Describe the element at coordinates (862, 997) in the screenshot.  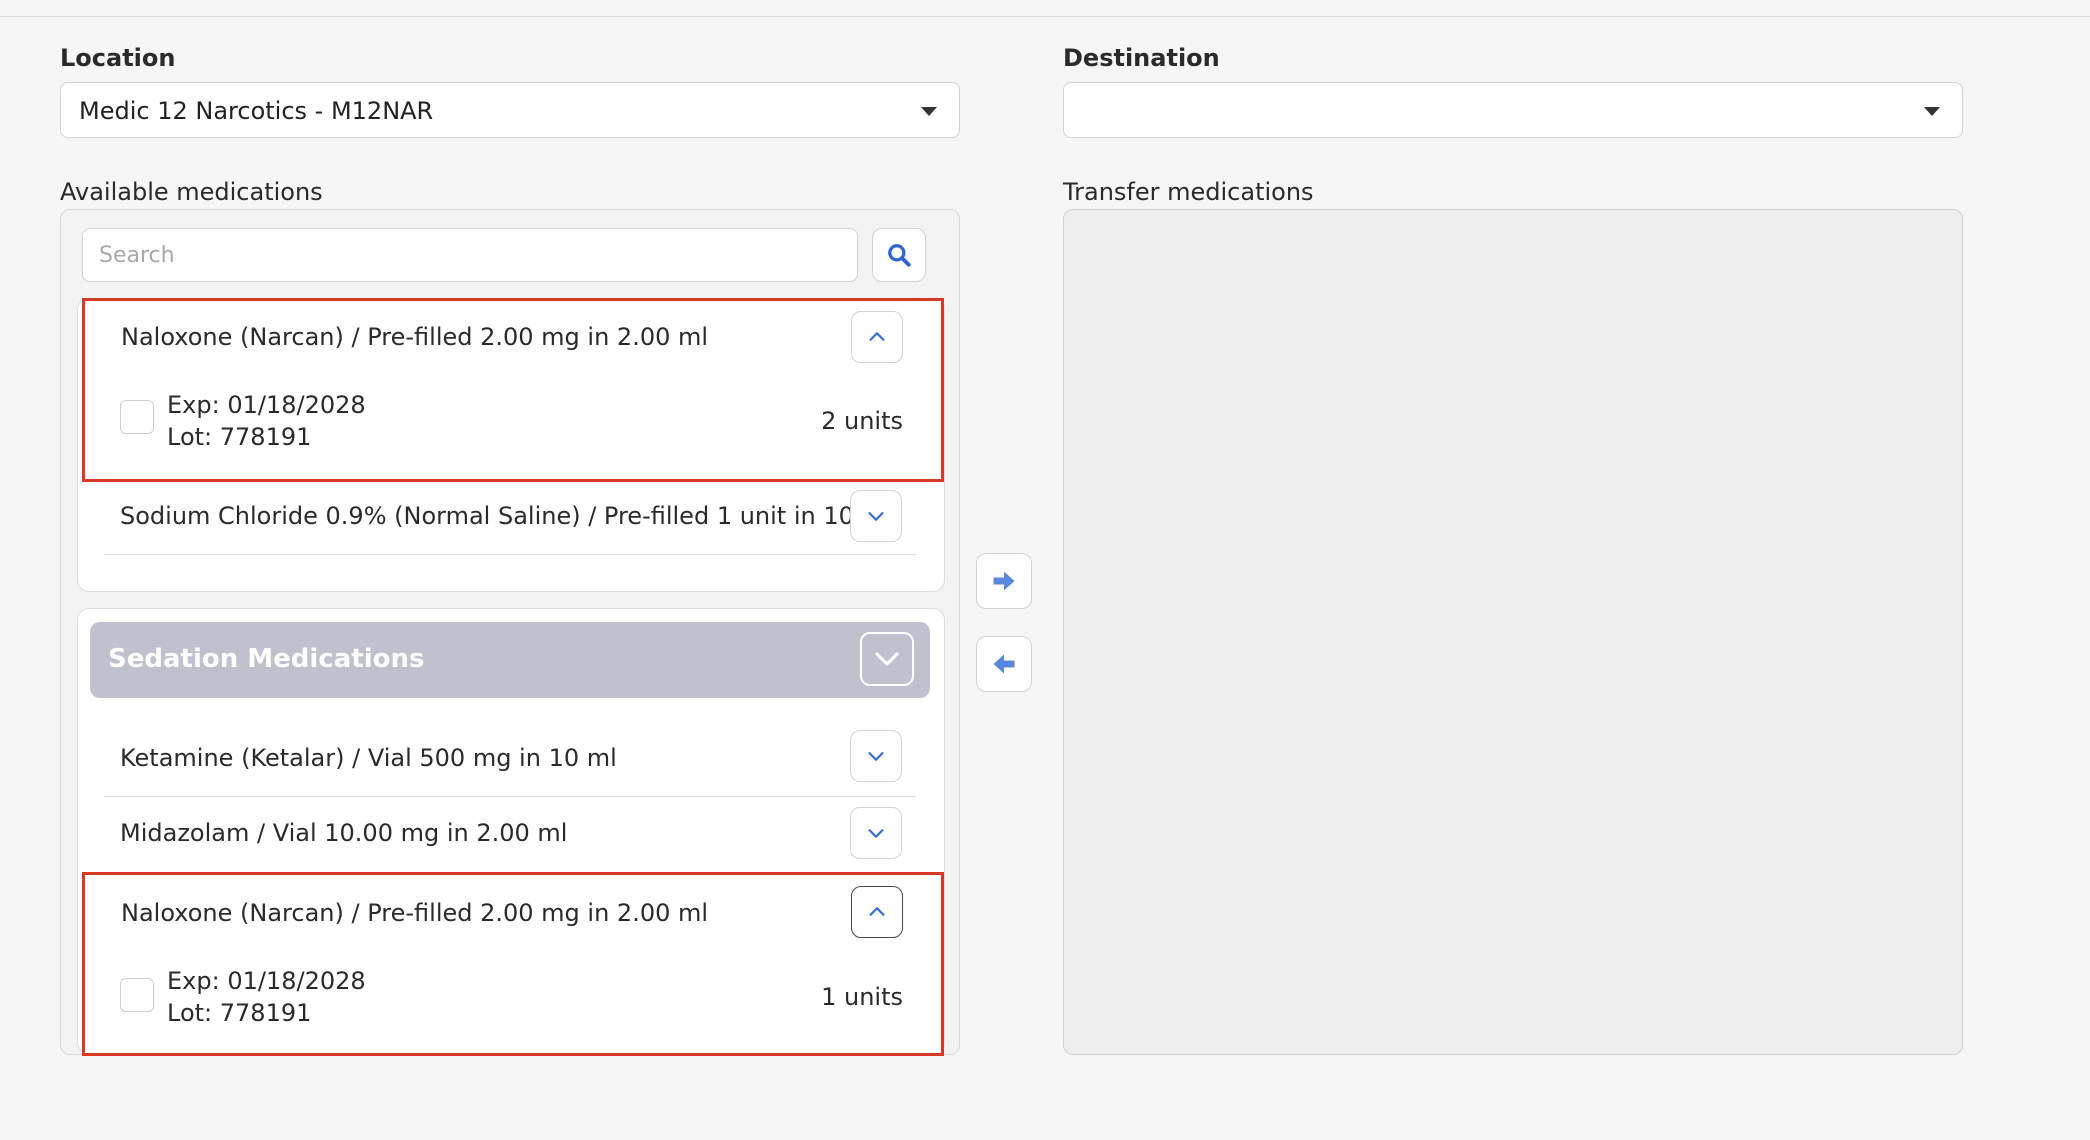
I see `unit-count: 1 units` at that location.